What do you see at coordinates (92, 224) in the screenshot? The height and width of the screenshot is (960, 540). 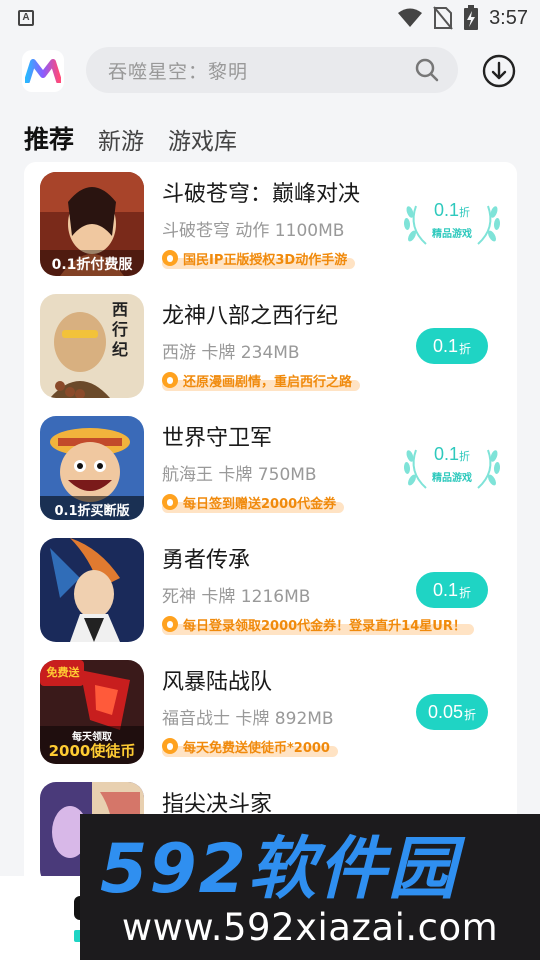 I see `game-icon-image: 0.1折付费服` at bounding box center [92, 224].